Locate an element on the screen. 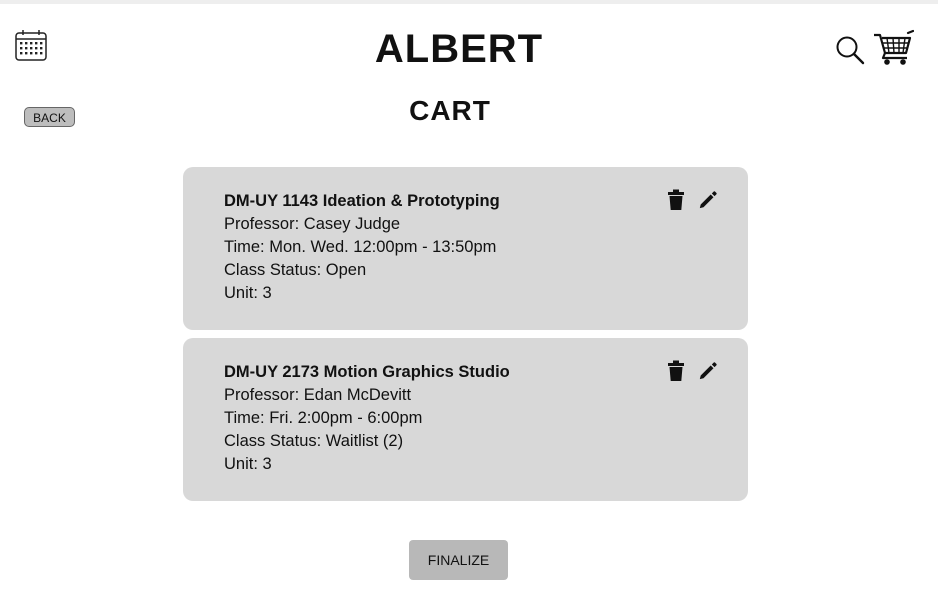  course-time: Time: Fri. 2:00pm - 6:00pm is located at coordinates (323, 418).